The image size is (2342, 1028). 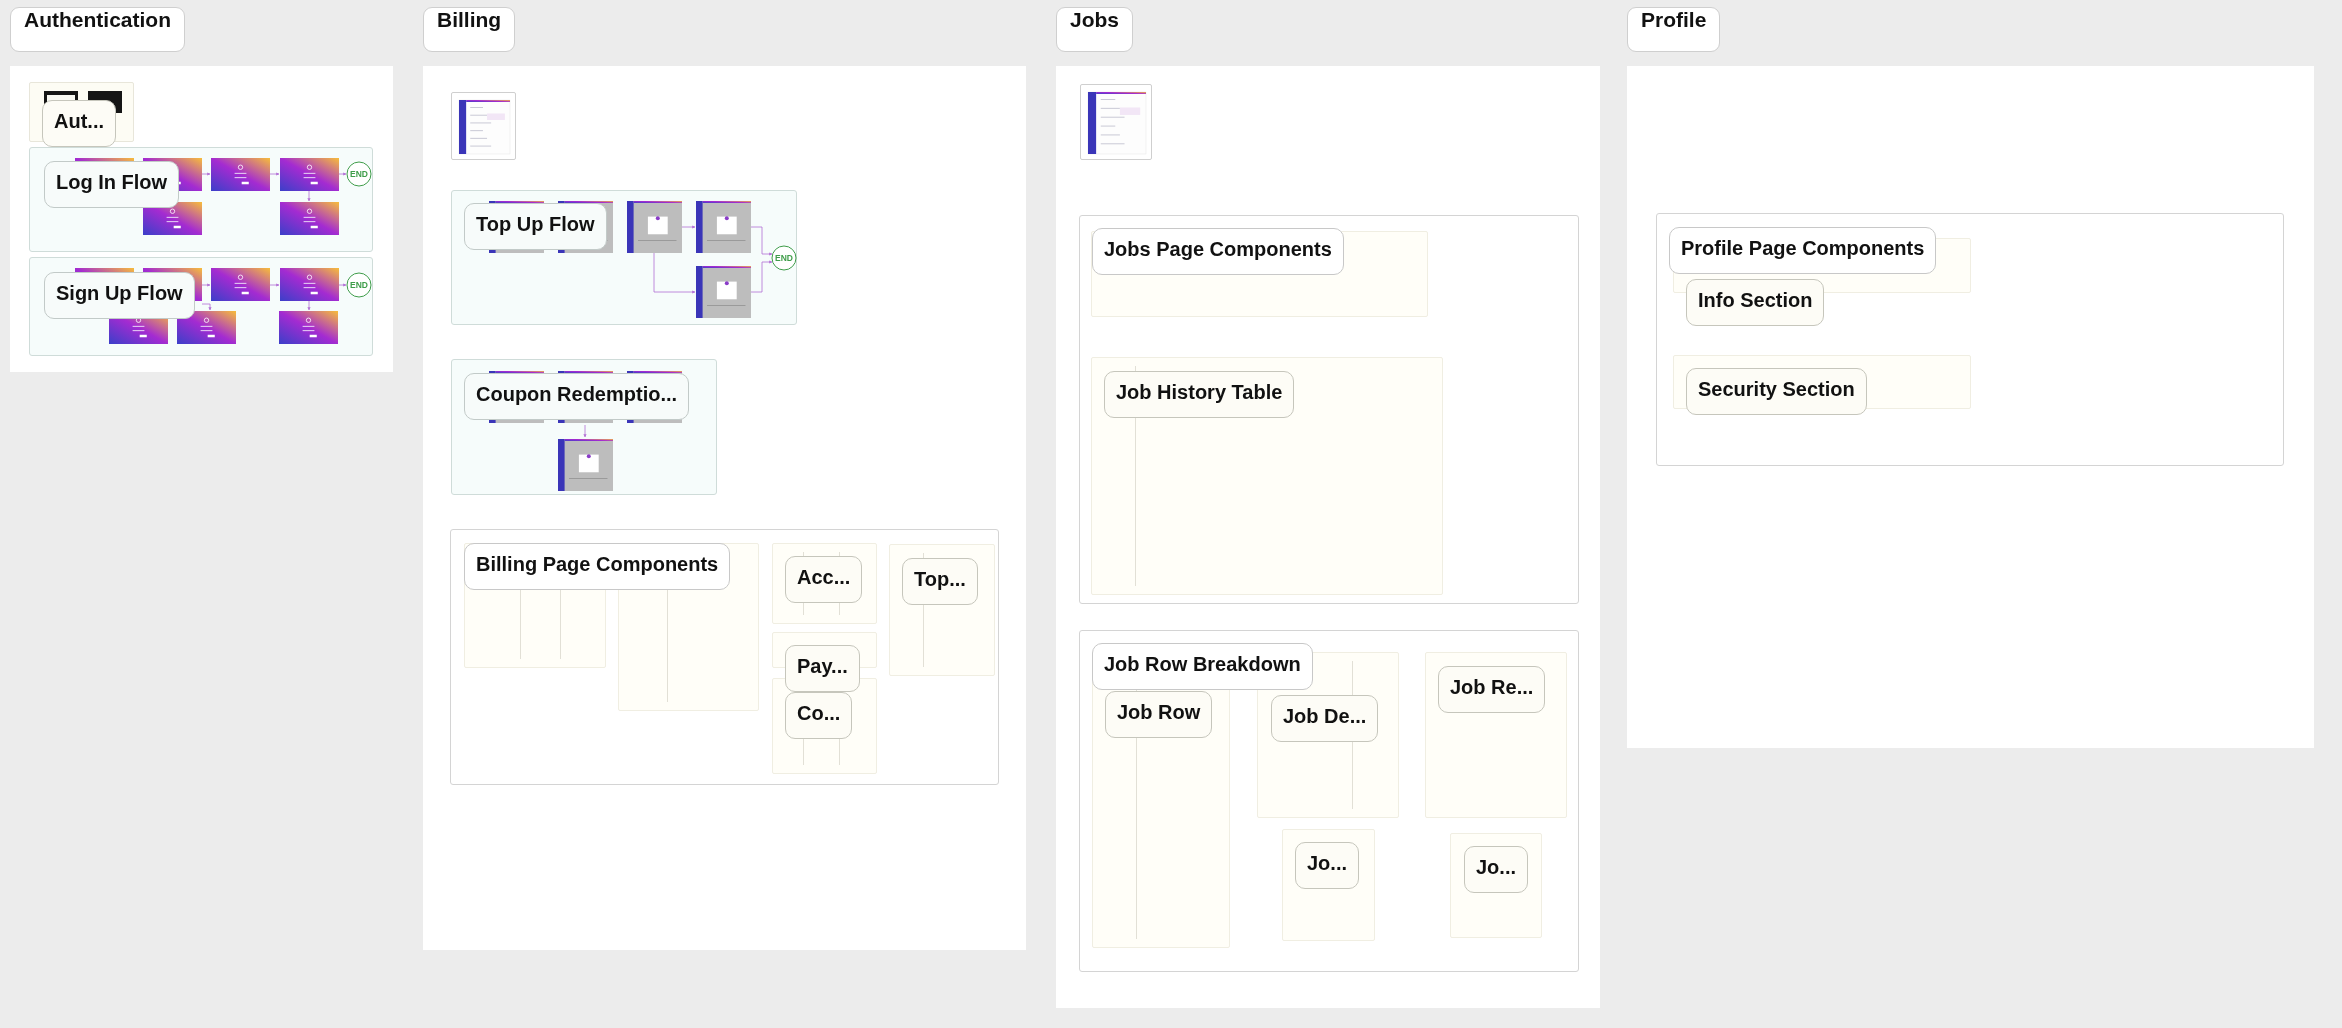 I want to click on frame-label: Profile Page Components, so click(x=1803, y=250).